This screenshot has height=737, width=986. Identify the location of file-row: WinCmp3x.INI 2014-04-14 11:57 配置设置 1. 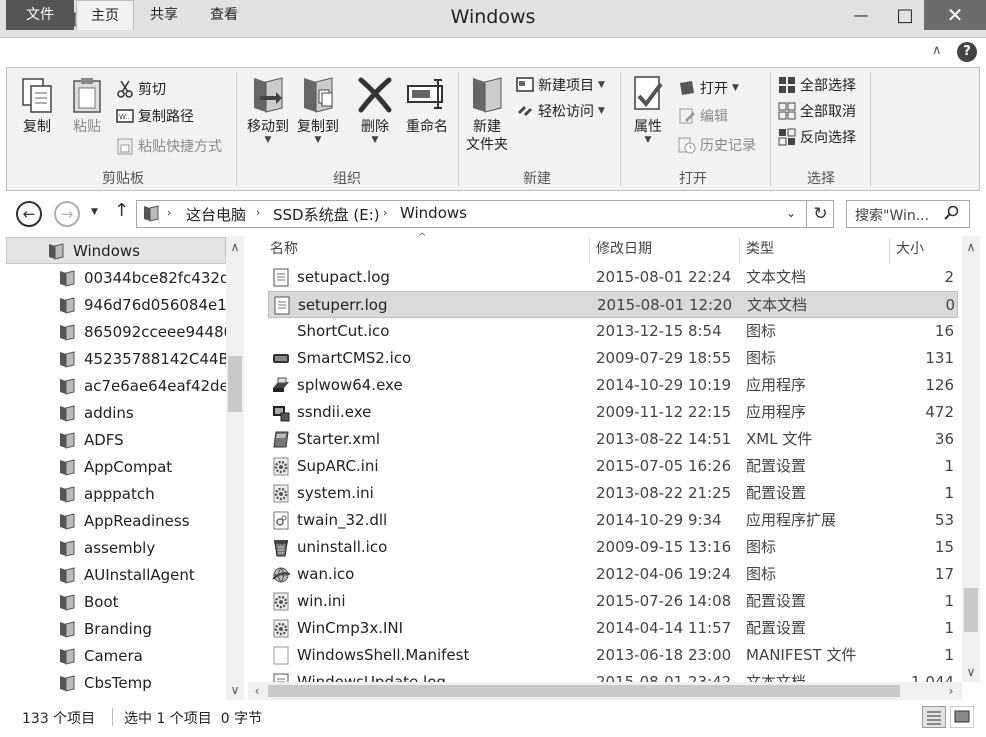
(613, 628).